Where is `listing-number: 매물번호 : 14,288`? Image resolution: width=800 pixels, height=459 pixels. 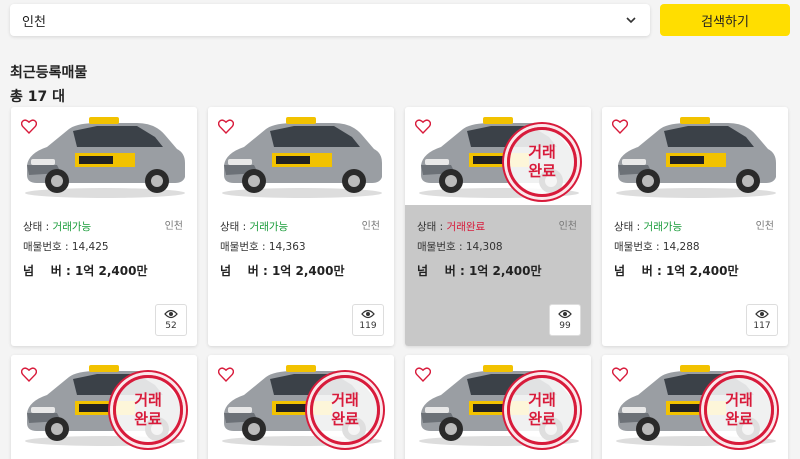 listing-number: 매물번호 : 14,288 is located at coordinates (657, 247).